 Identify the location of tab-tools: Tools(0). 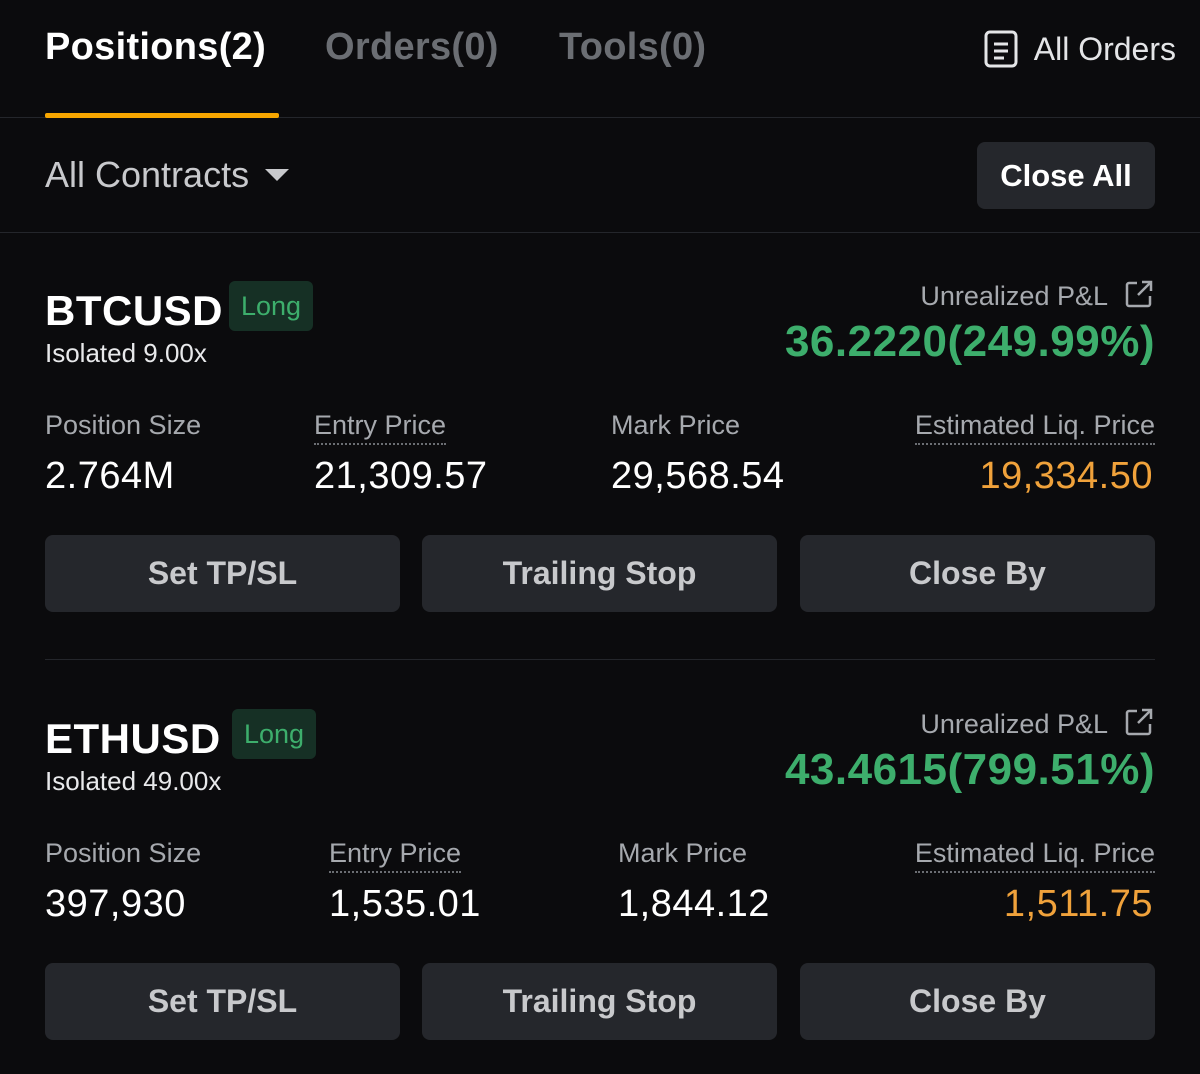
(632, 47).